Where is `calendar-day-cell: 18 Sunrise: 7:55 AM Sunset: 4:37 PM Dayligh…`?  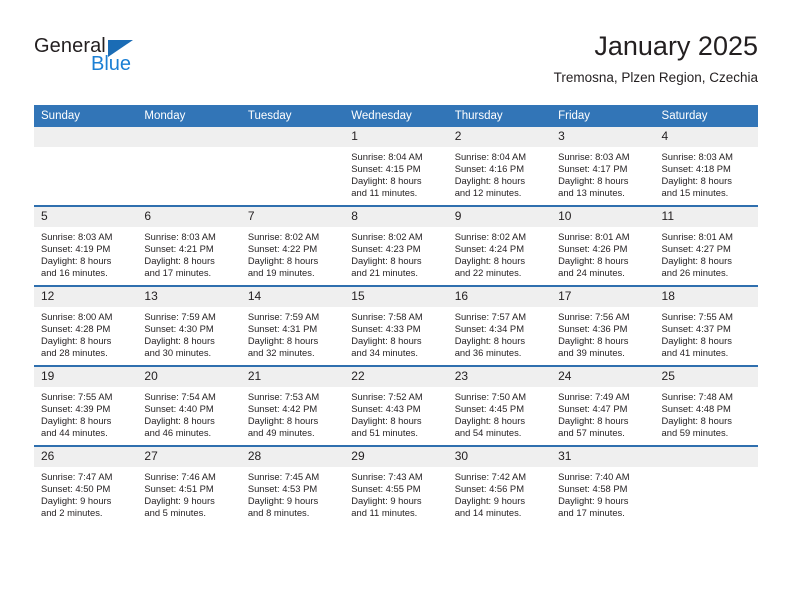
calendar-day-cell: 18 Sunrise: 7:55 AM Sunset: 4:37 PM Dayligh… is located at coordinates (706, 325).